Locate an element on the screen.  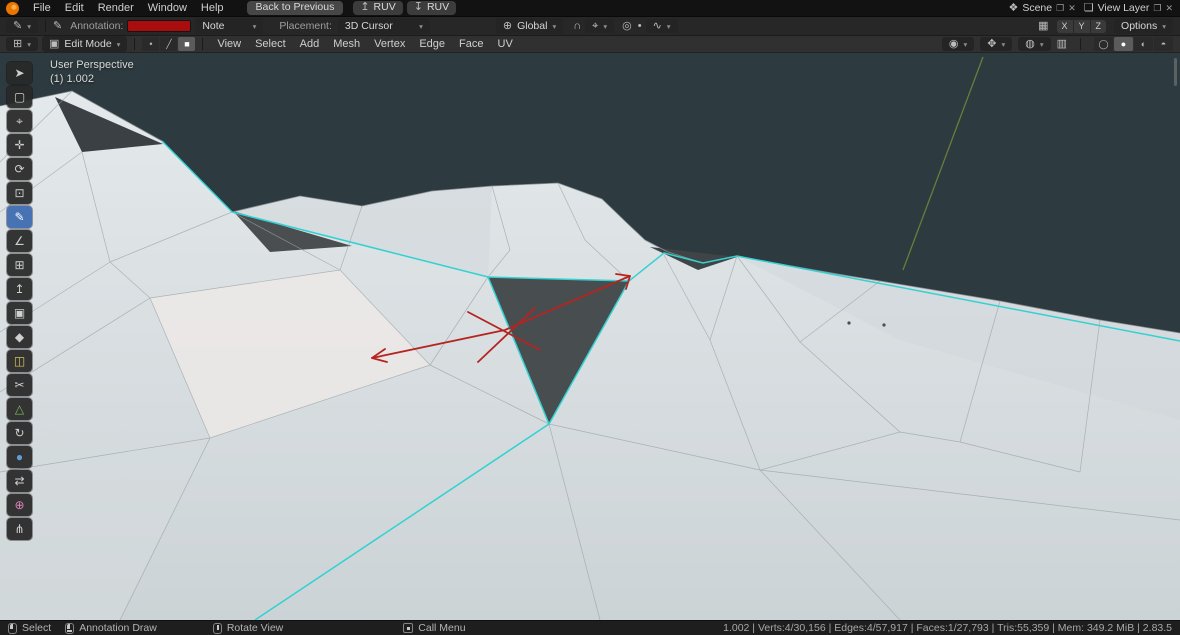
tool-smooth: ● is located at coordinates (19, 457).